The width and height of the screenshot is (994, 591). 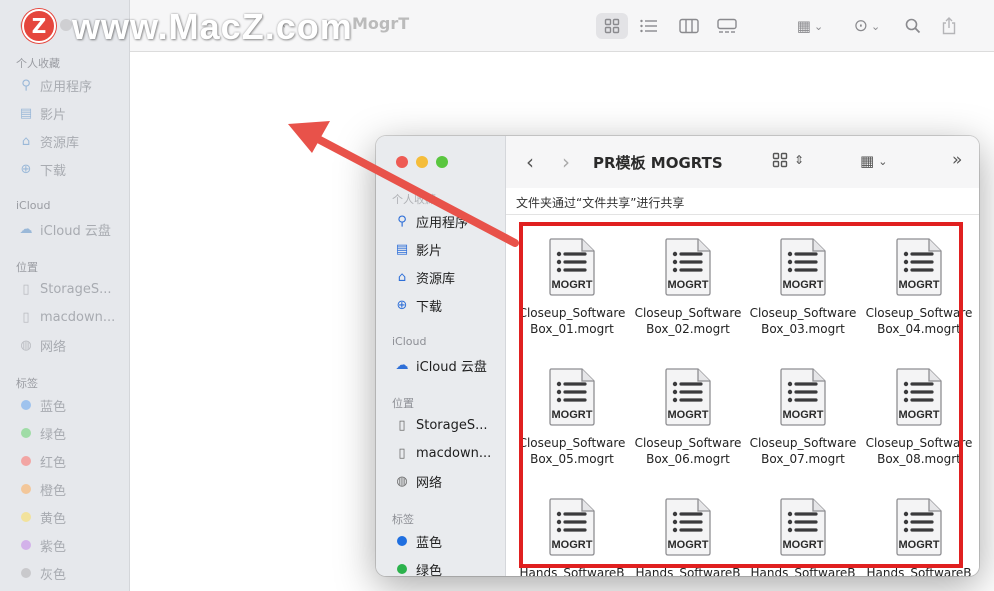 What do you see at coordinates (416, 191) in the screenshot?
I see `arrow-shaft` at bounding box center [416, 191].